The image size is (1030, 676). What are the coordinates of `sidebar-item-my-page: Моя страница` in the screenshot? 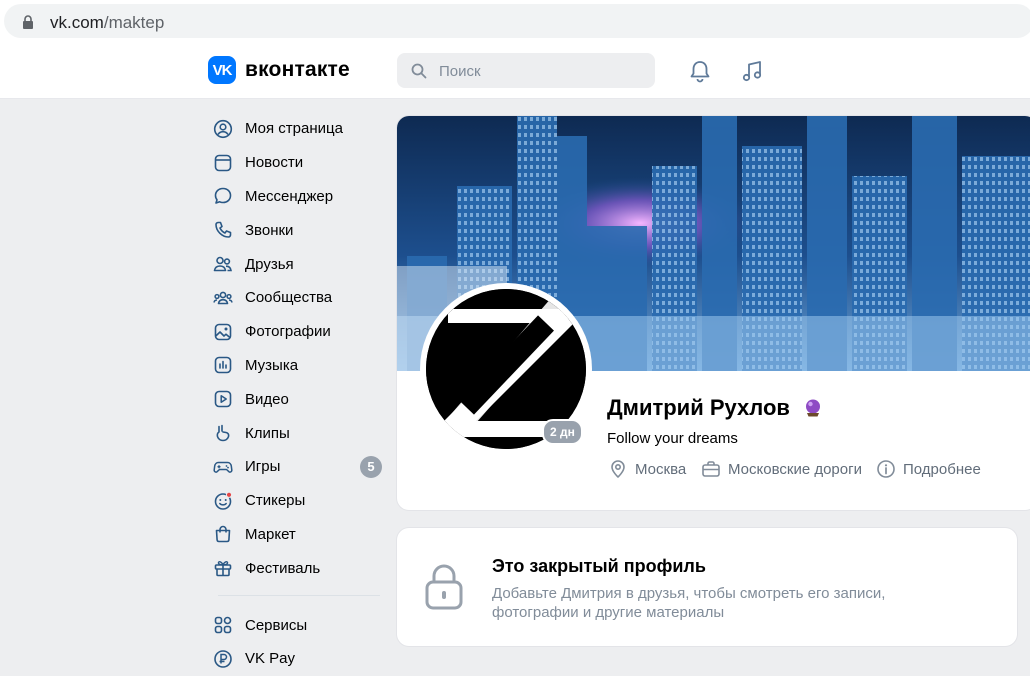 It's located at (298, 129).